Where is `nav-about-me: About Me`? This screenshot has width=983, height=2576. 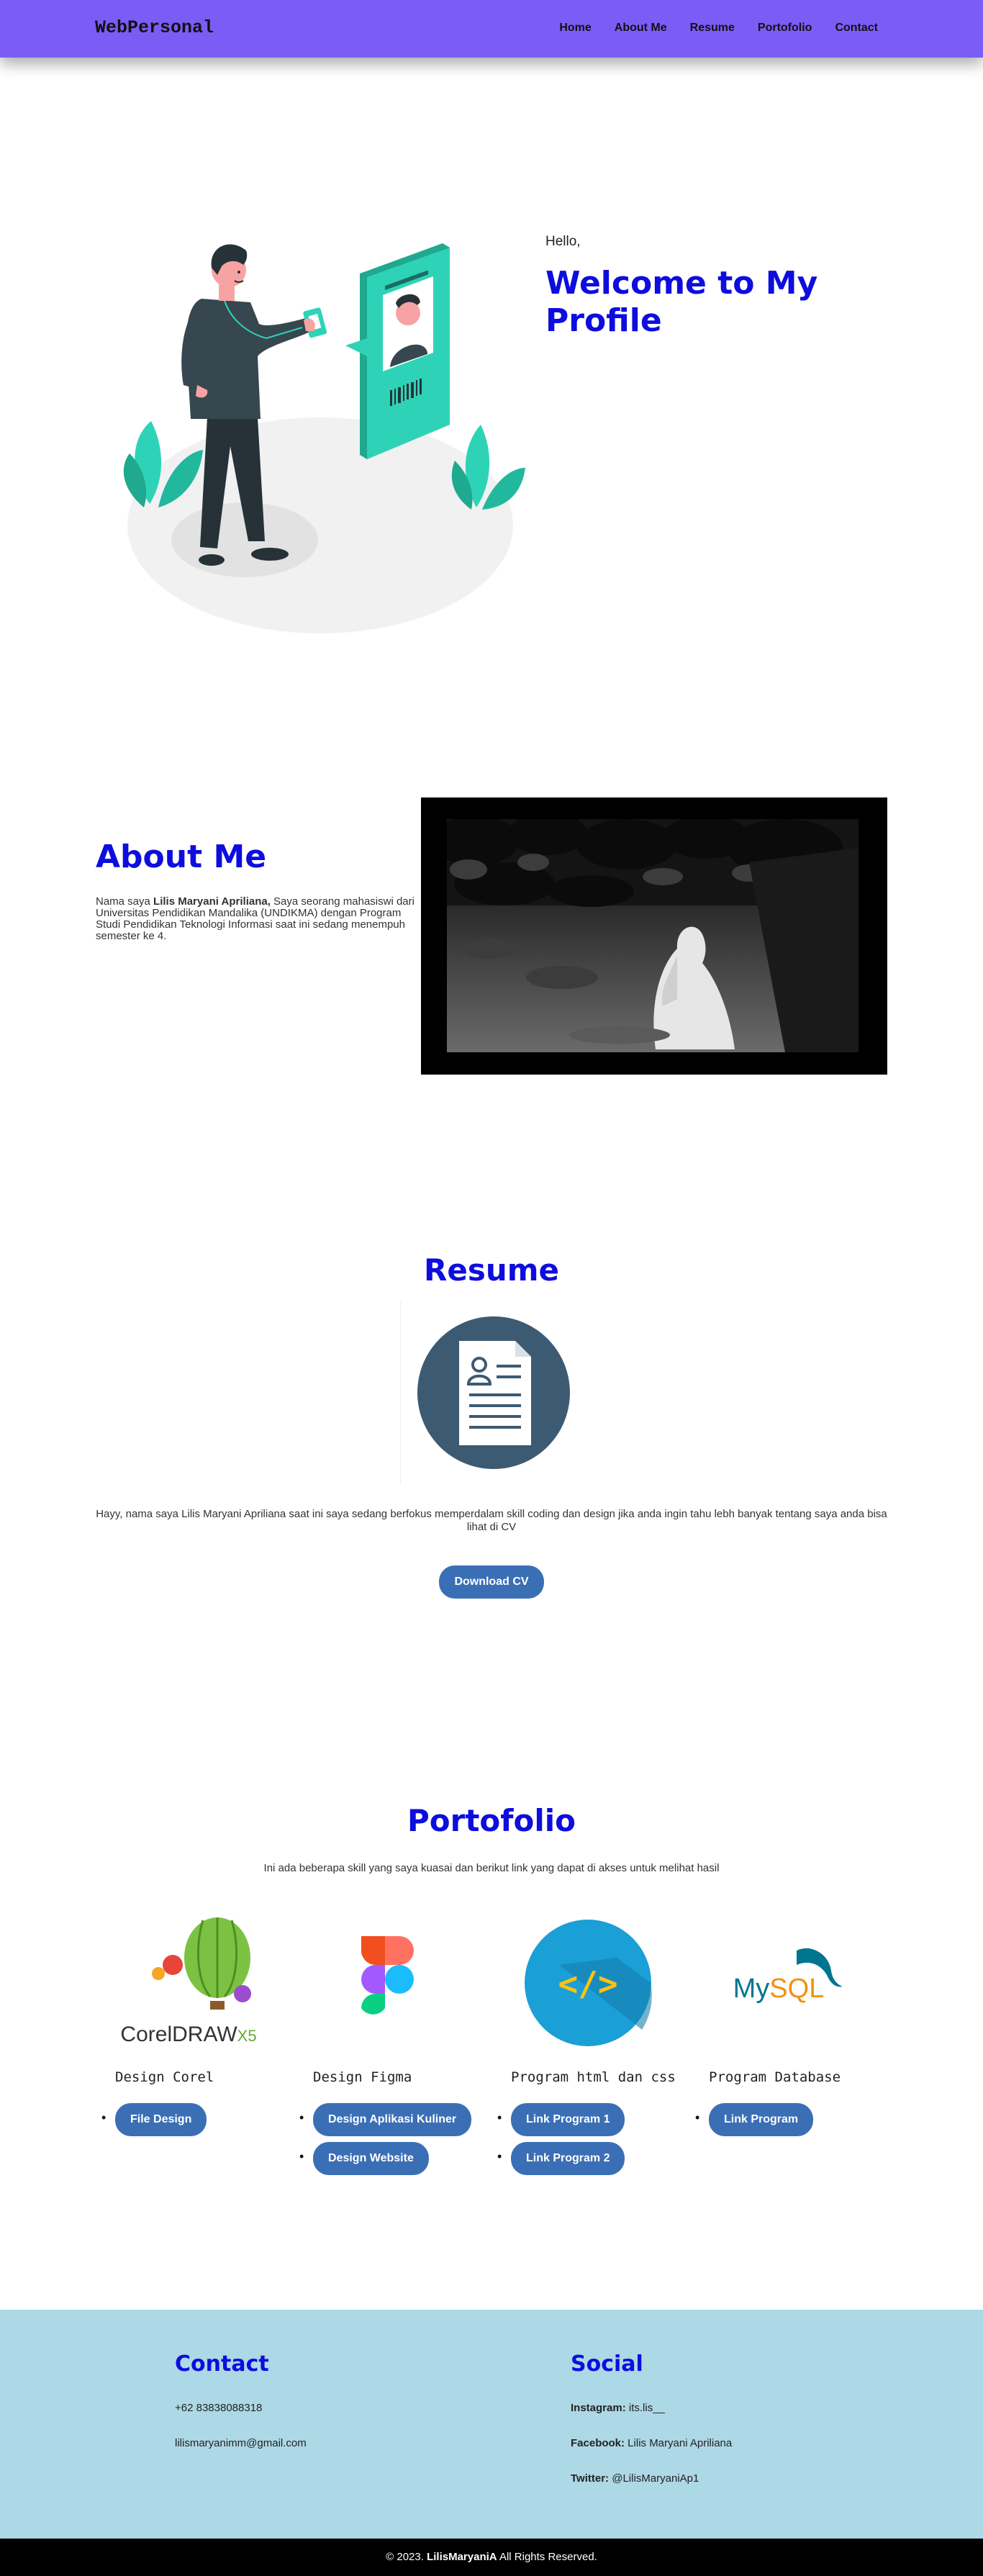
nav-about-me: About Me is located at coordinates (641, 28).